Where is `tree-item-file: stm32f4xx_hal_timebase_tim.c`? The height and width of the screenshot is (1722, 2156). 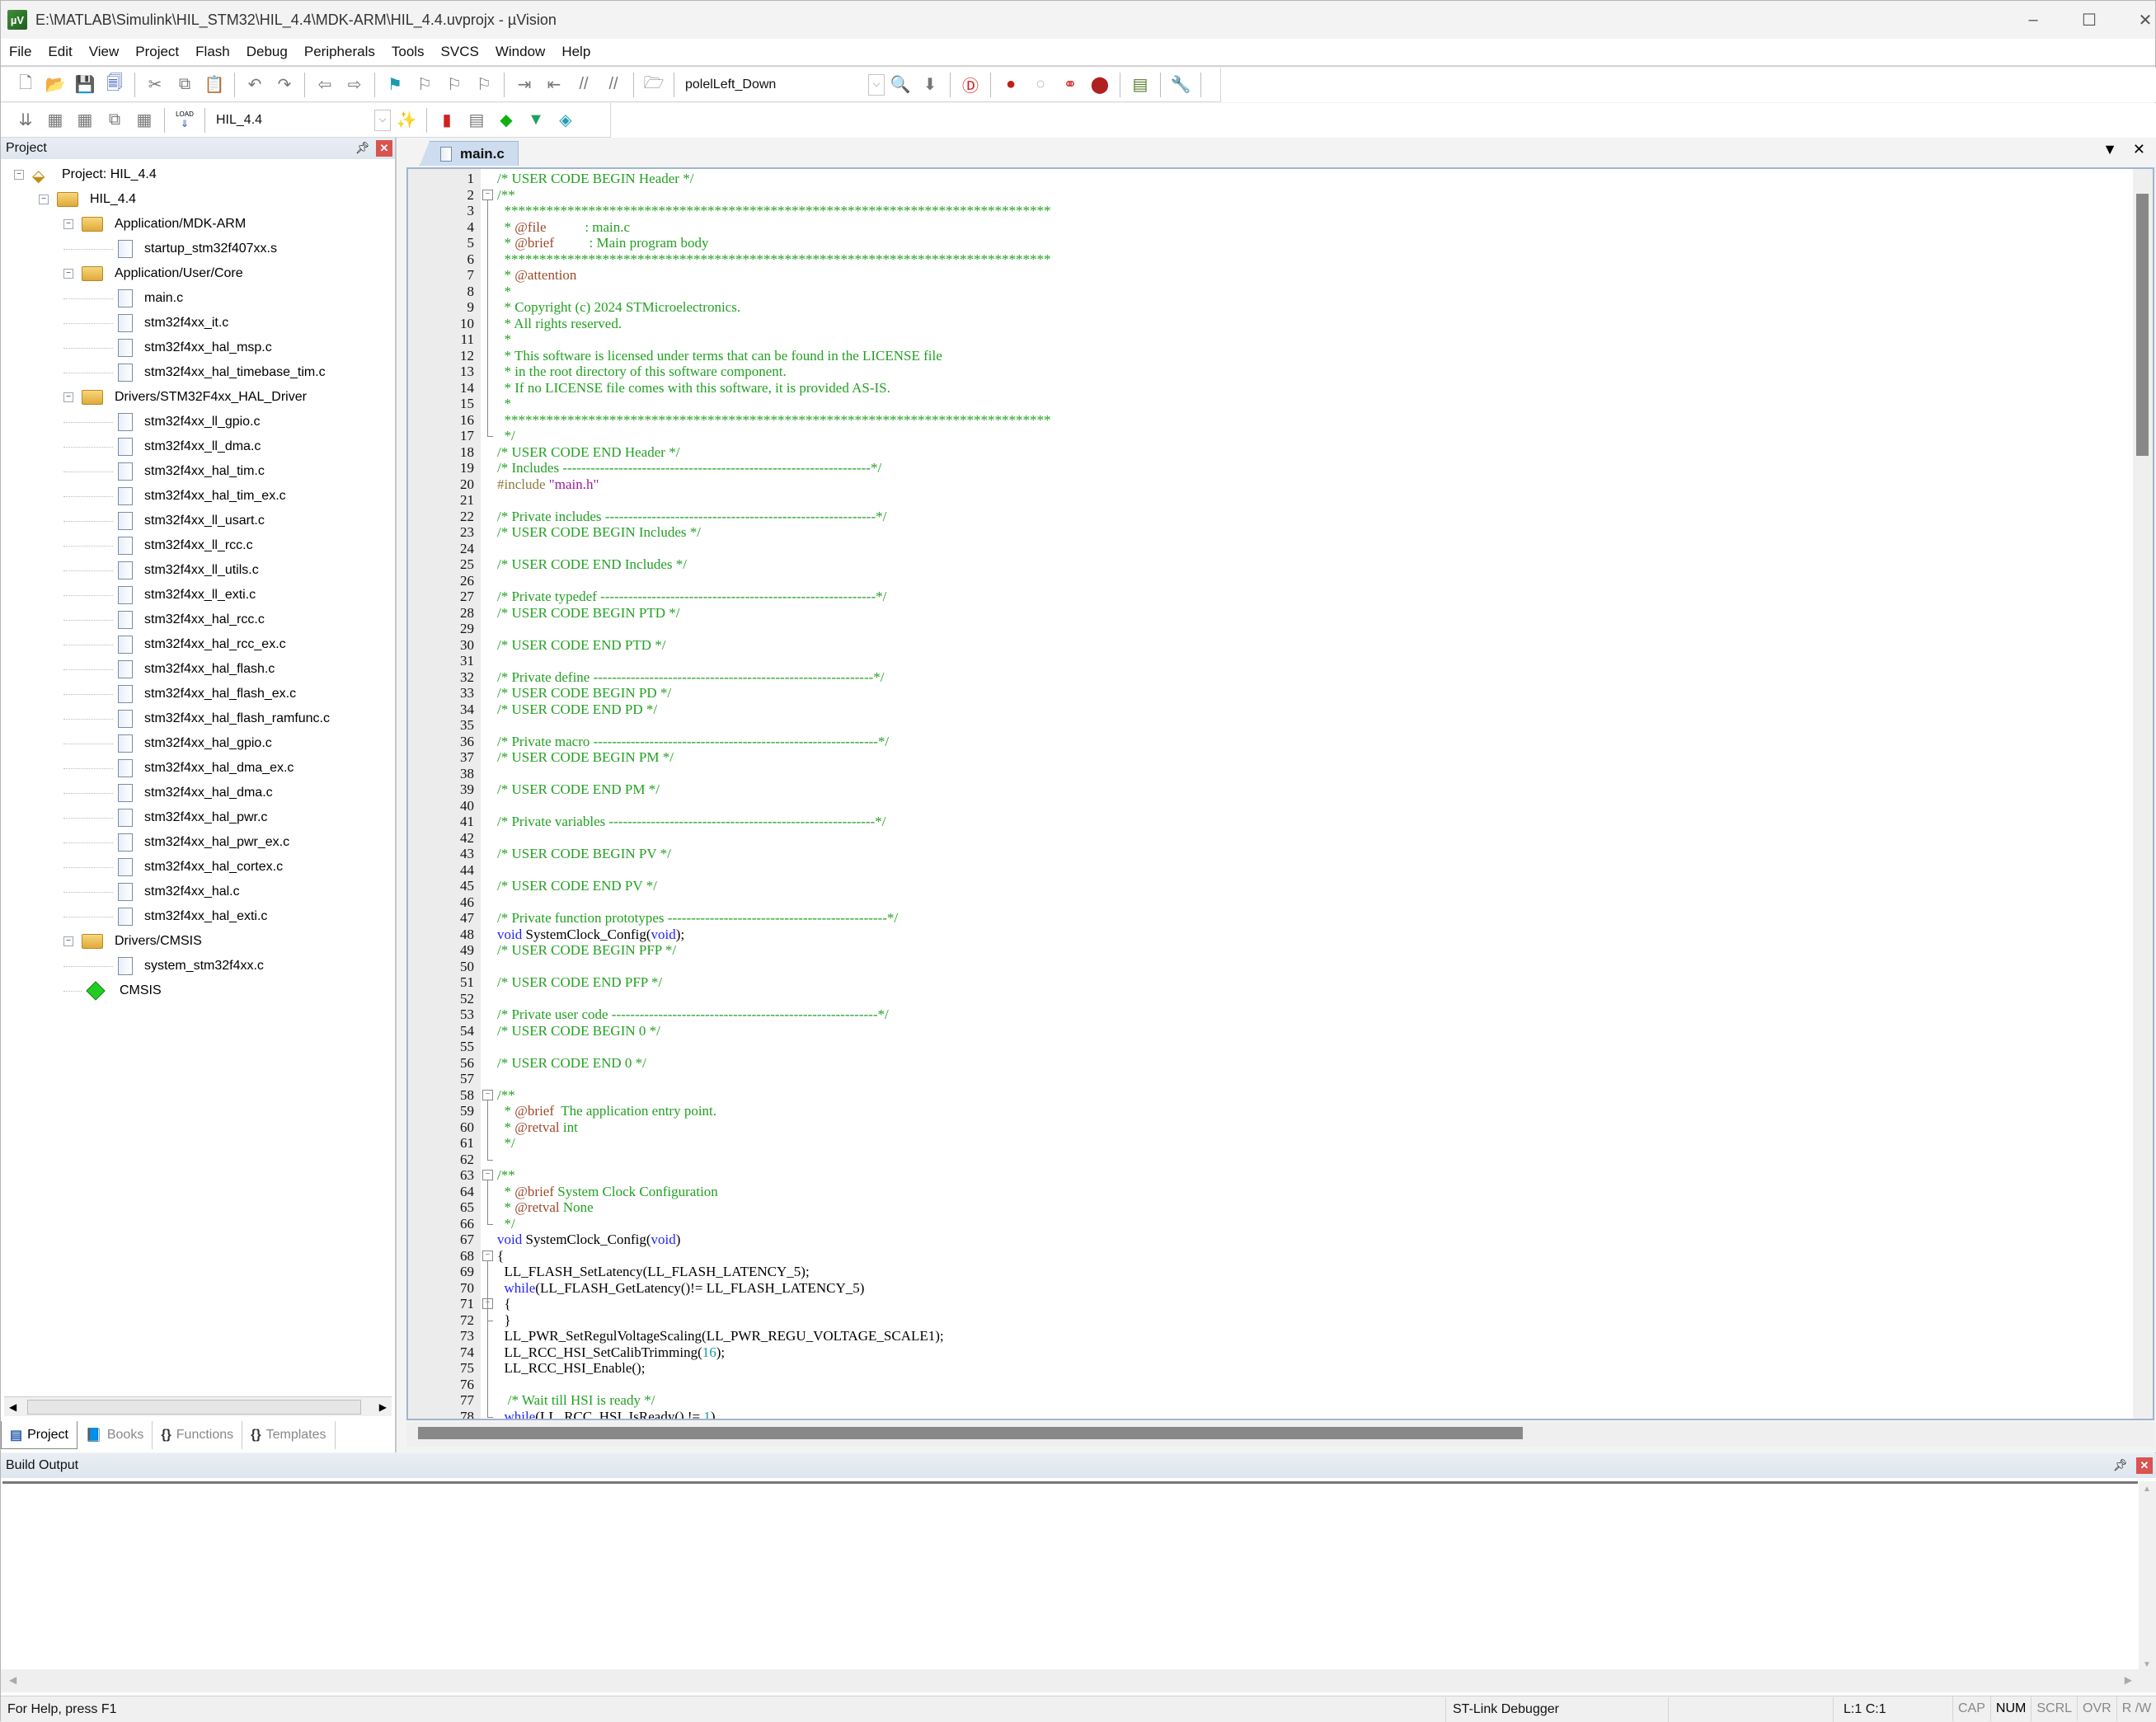
tree-item-file: stm32f4xx_hal_timebase_tim.c is located at coordinates (194, 372).